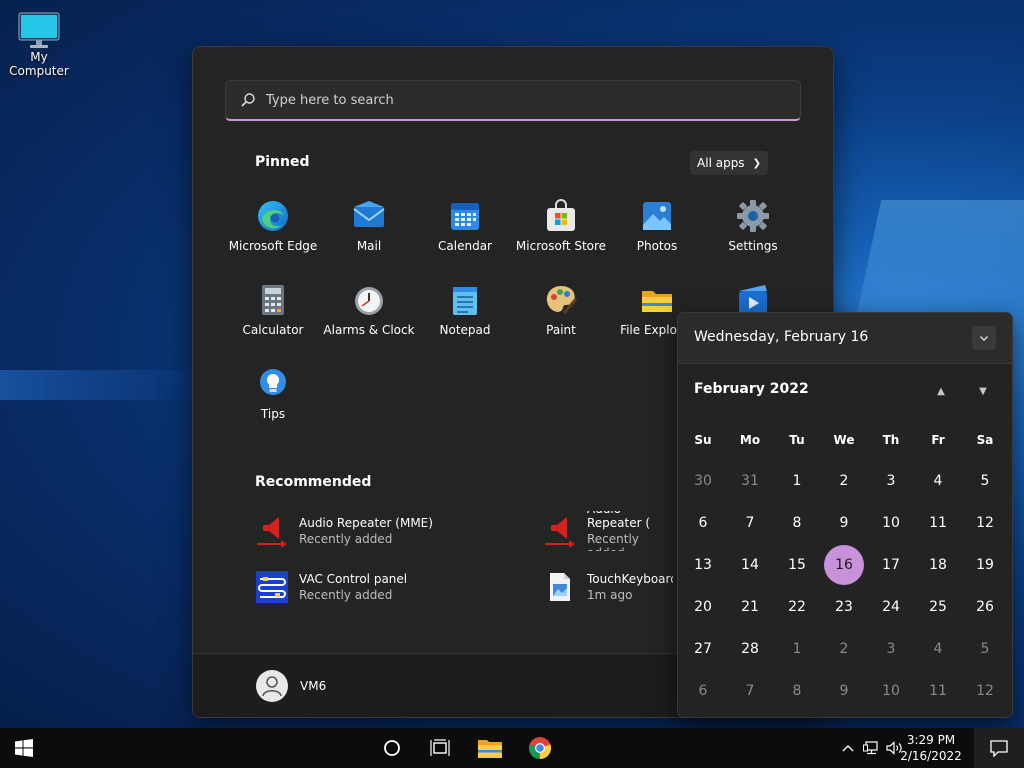 The image size is (1024, 768). What do you see at coordinates (891, 565) in the screenshot?
I see `calendar-day: 17` at bounding box center [891, 565].